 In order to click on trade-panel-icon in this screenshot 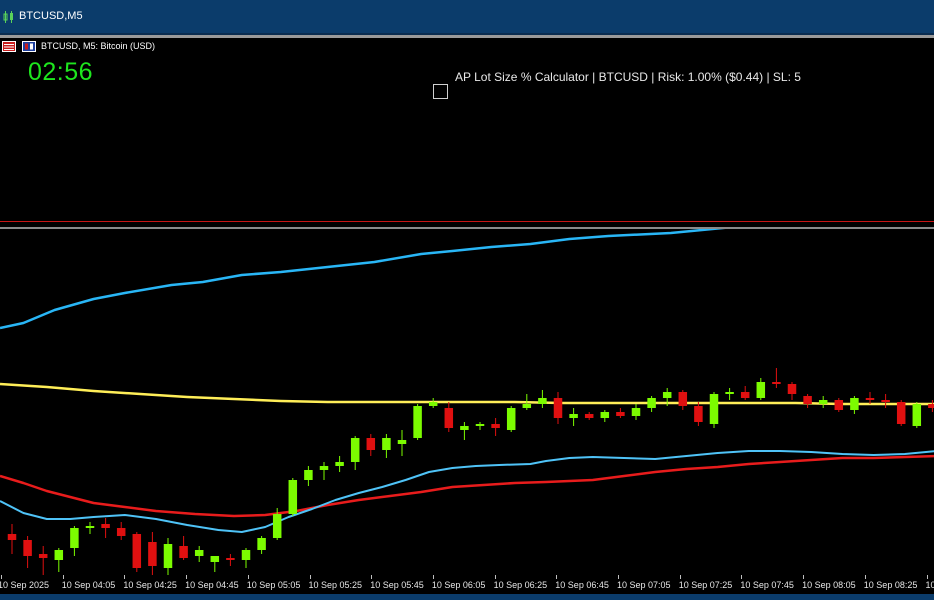, I will do `click(9, 46)`.